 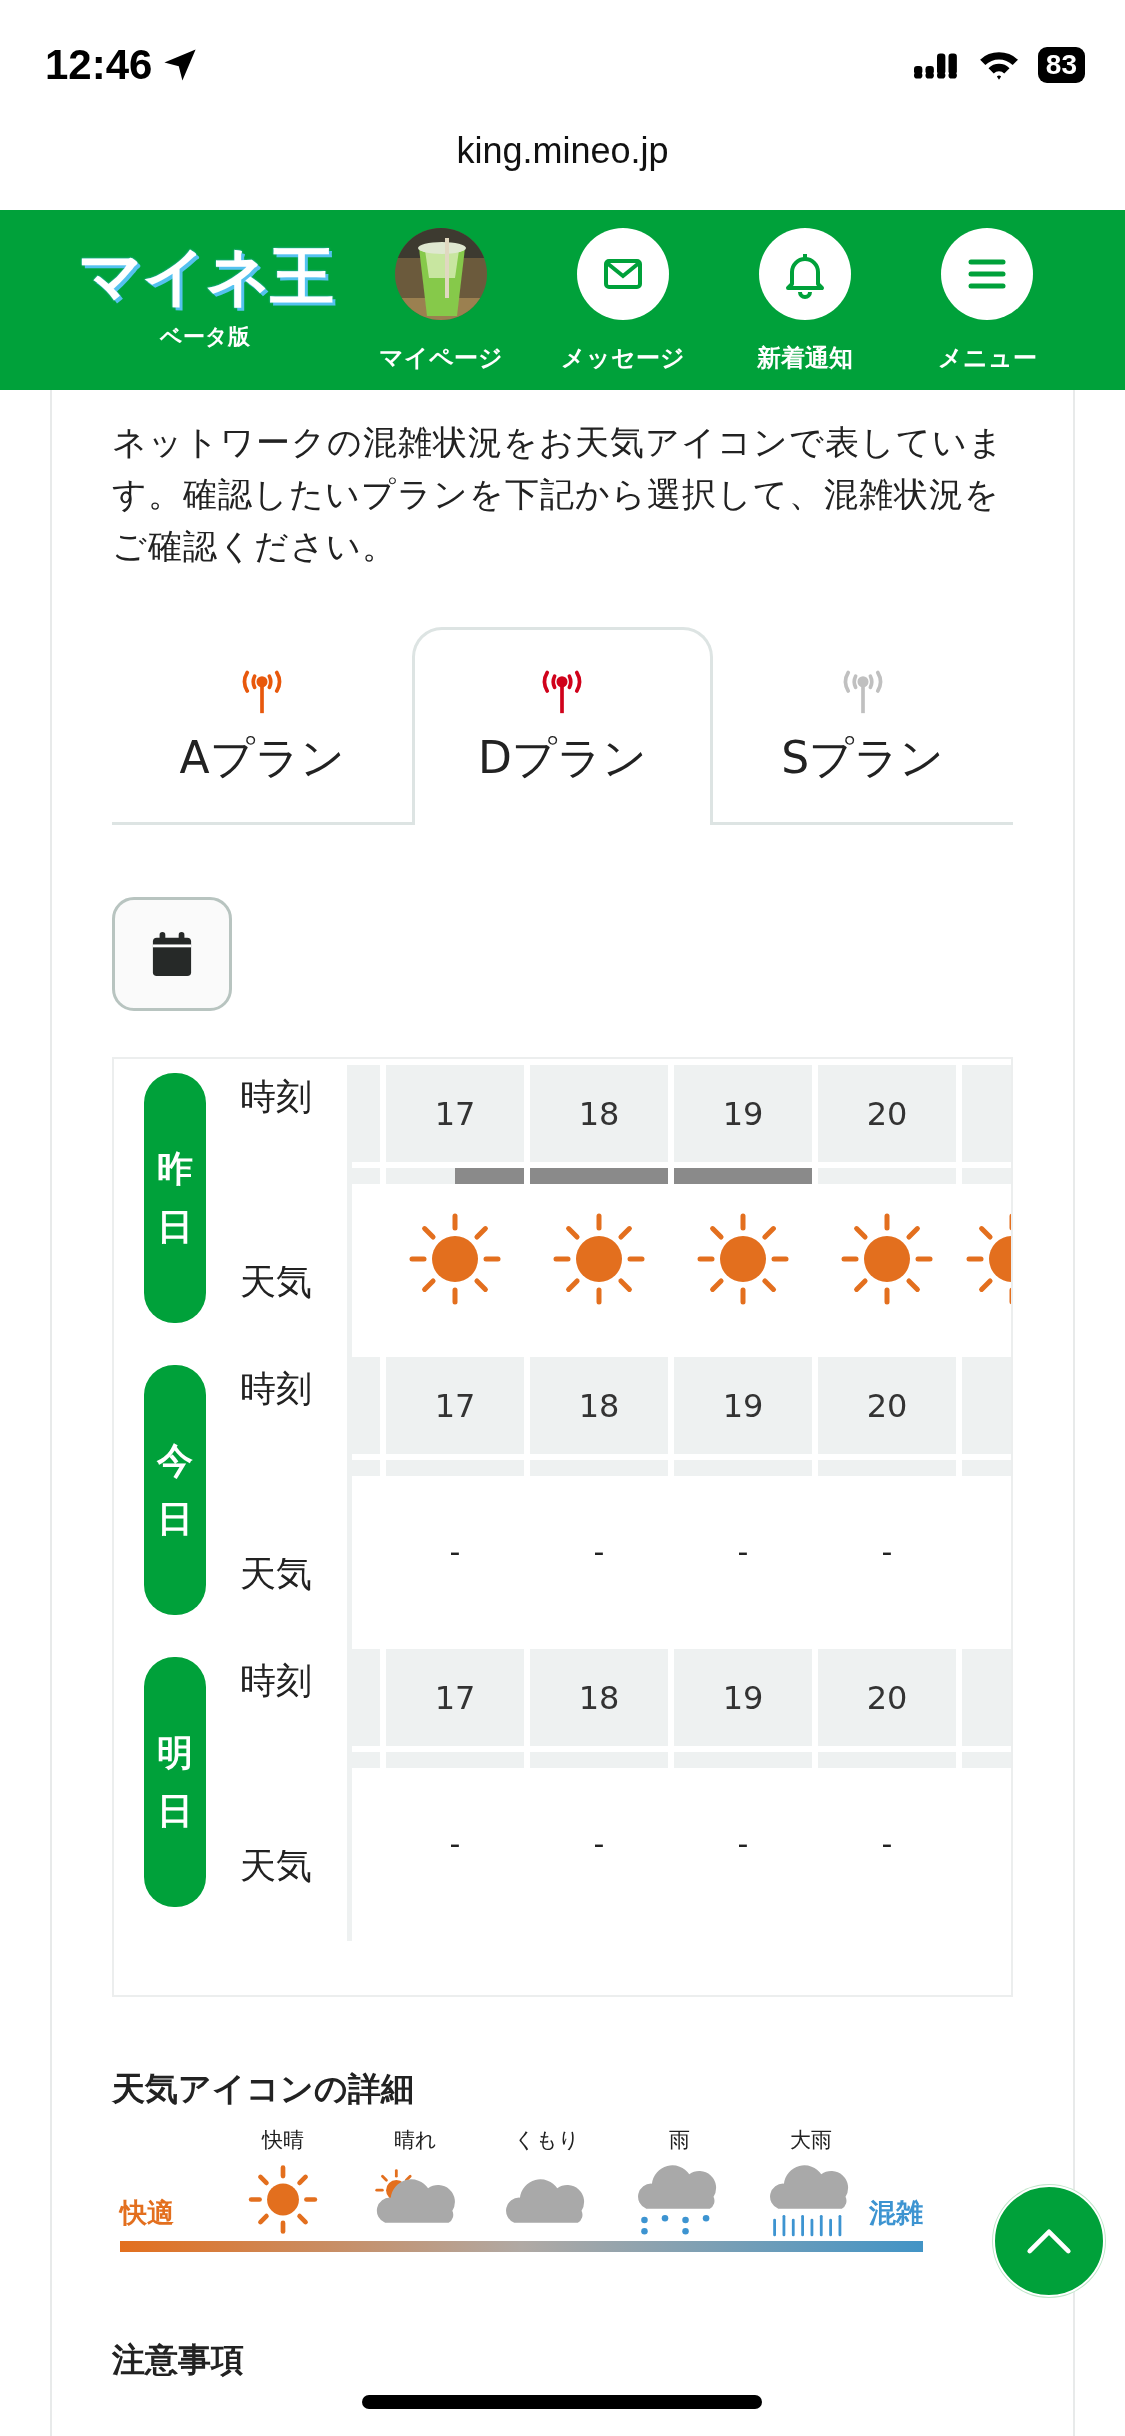 I want to click on scale-high-label: 混雑, so click(x=896, y=2213).